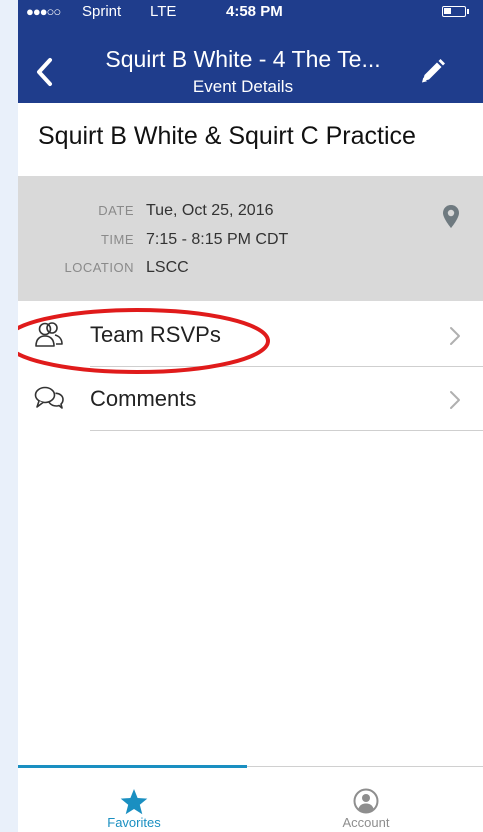 The height and width of the screenshot is (832, 483). Describe the element at coordinates (143, 398) in the screenshot. I see `comments-label: Comments` at that location.